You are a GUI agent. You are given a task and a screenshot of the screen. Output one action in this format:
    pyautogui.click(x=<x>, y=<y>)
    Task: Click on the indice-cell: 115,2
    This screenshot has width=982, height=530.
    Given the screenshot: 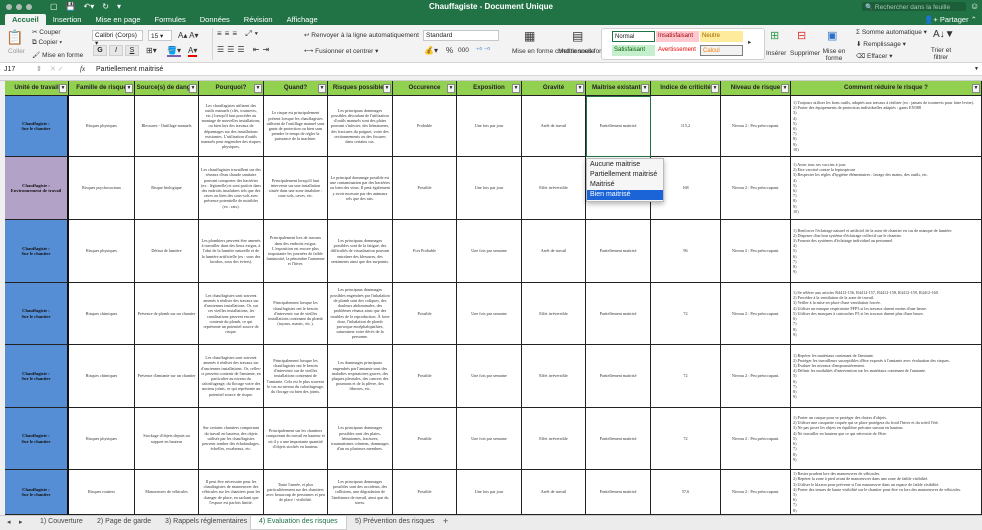 What is the action you would take?
    pyautogui.click(x=686, y=126)
    